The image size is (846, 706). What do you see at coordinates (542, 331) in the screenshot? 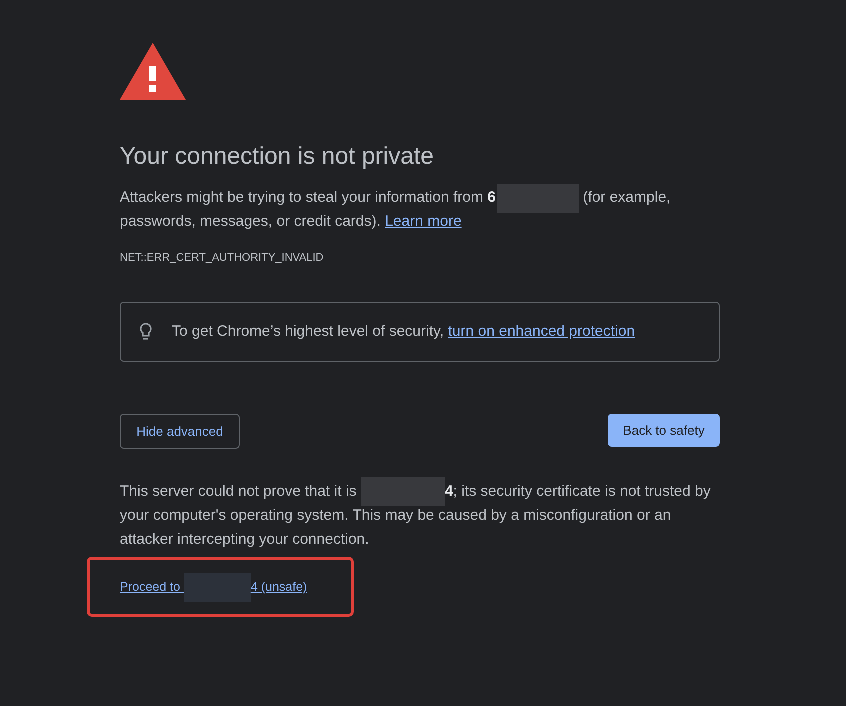
I see `enhanced-protection-link: turn on enhanced protection` at bounding box center [542, 331].